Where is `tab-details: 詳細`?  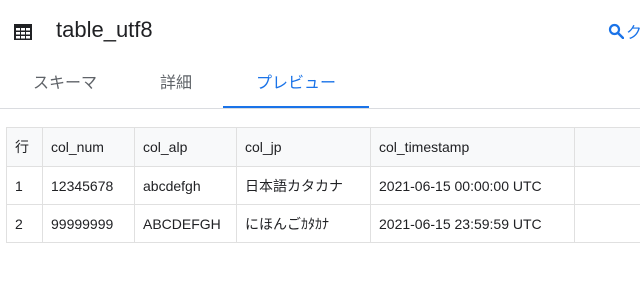 tab-details: 詳細 is located at coordinates (176, 84).